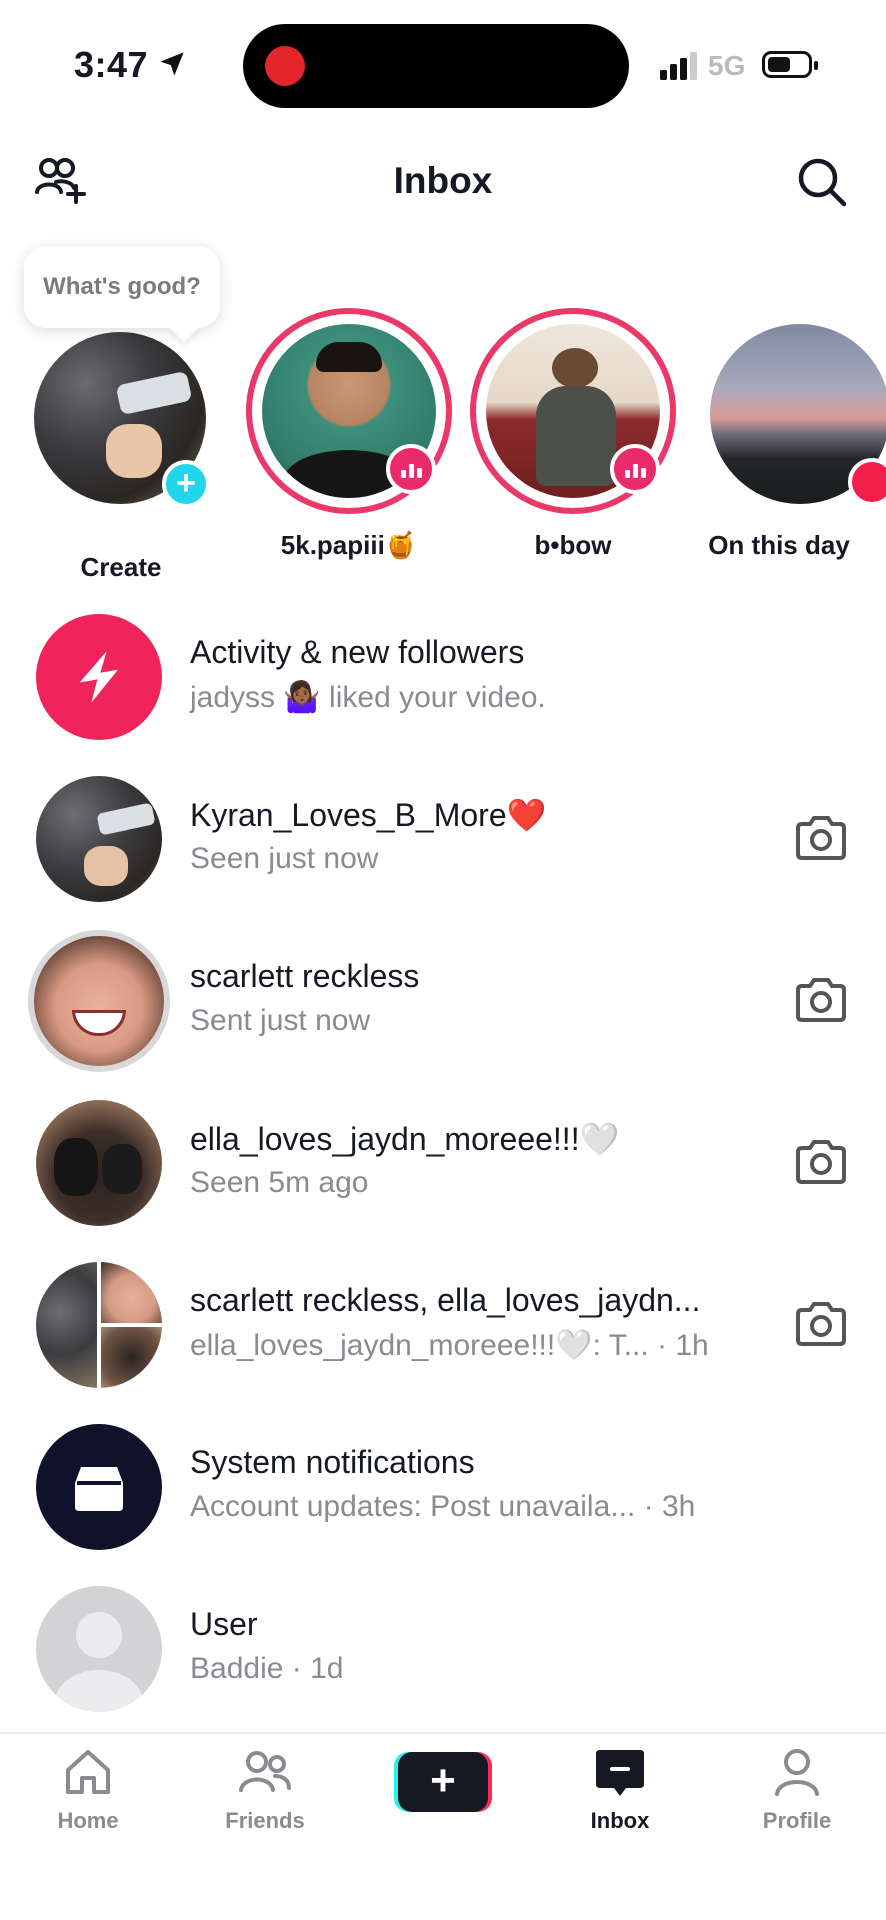 This screenshot has width=886, height=1920. Describe the element at coordinates (779, 545) in the screenshot. I see `story-label: On this day` at that location.